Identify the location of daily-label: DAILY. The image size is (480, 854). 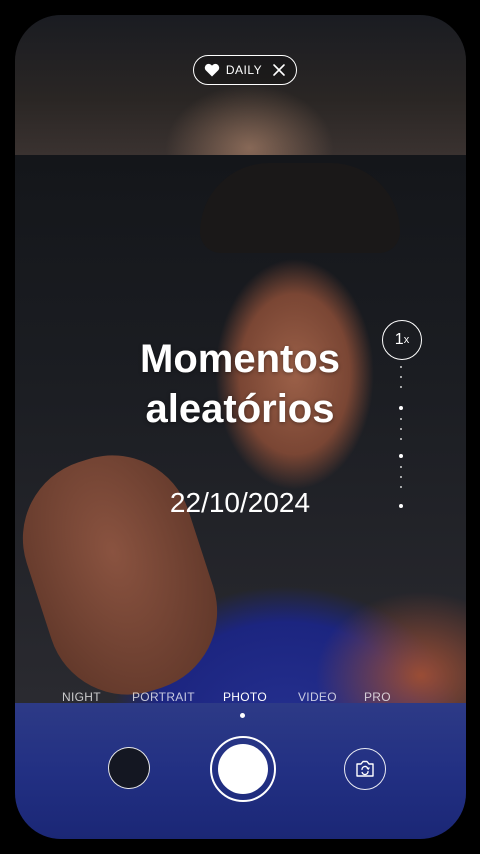
(244, 70).